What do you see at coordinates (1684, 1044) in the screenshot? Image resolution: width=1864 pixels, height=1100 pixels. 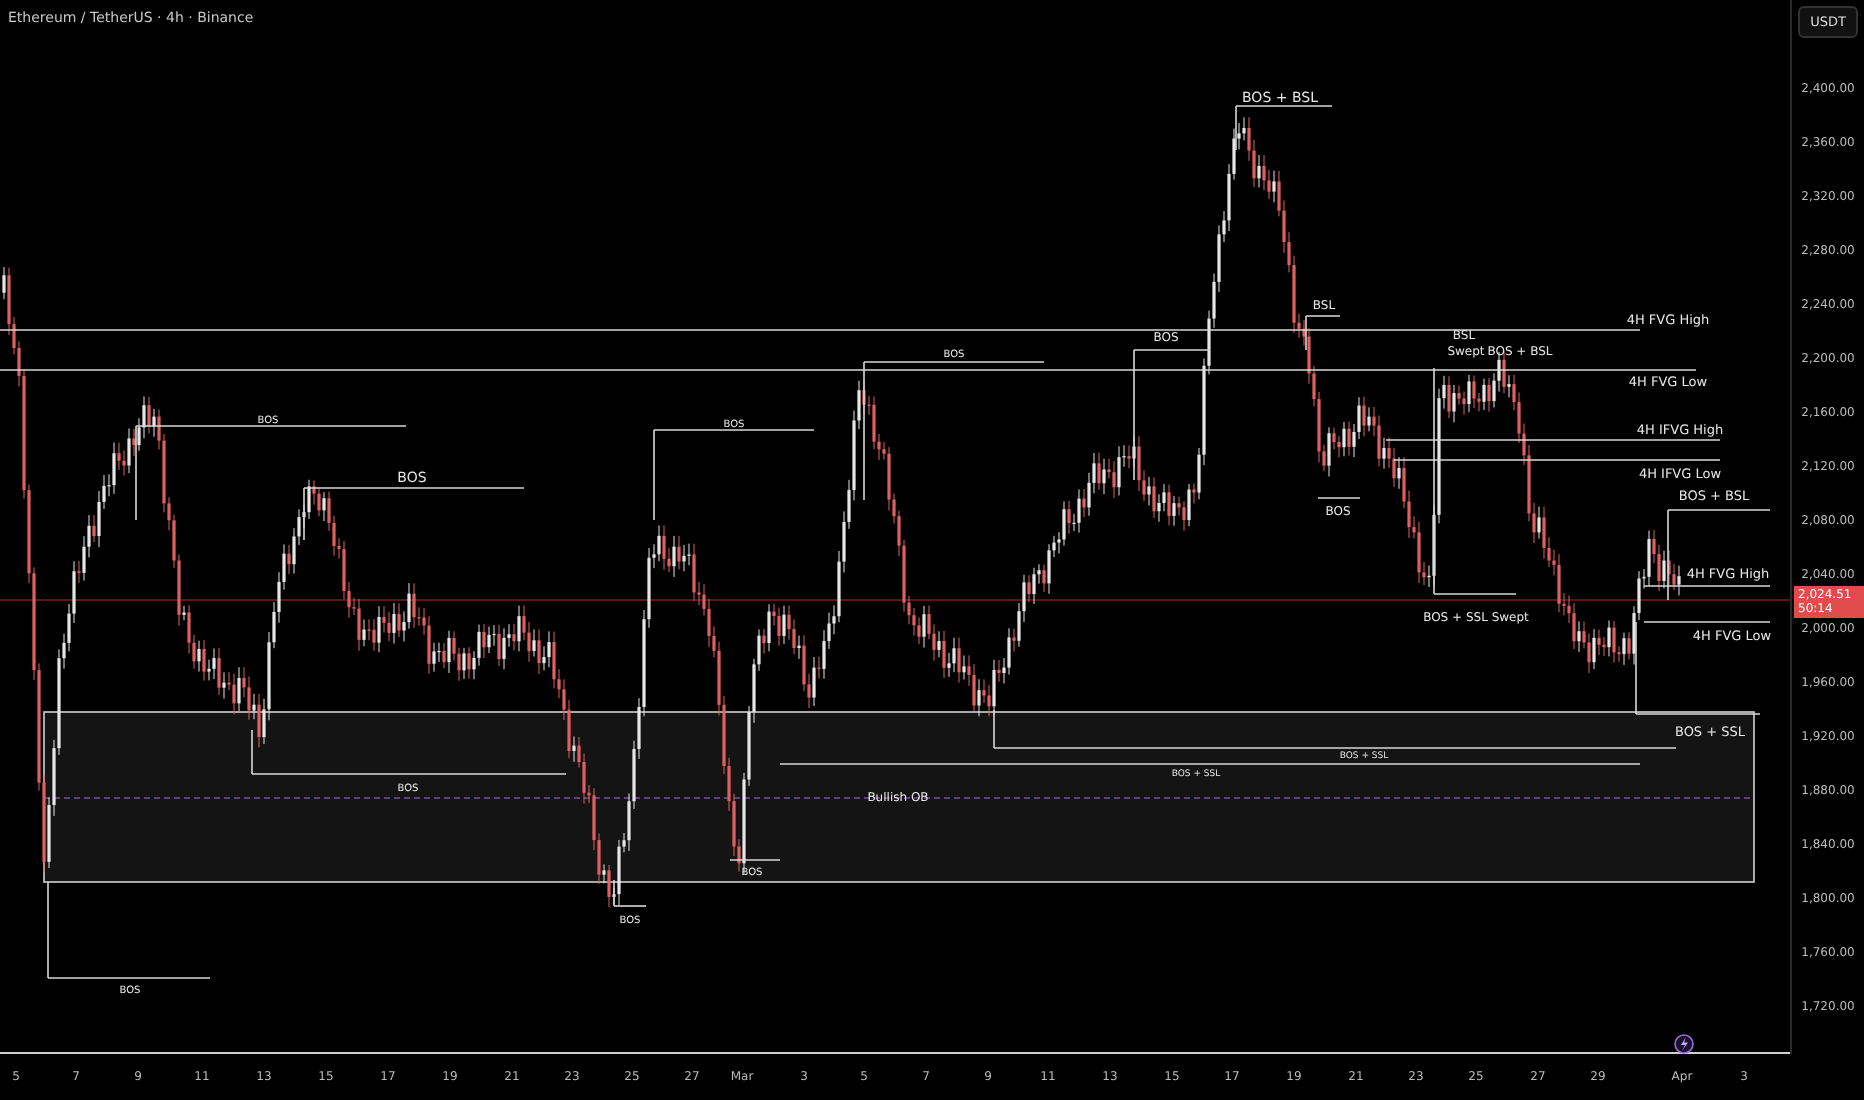 I see `lightning-icon` at bounding box center [1684, 1044].